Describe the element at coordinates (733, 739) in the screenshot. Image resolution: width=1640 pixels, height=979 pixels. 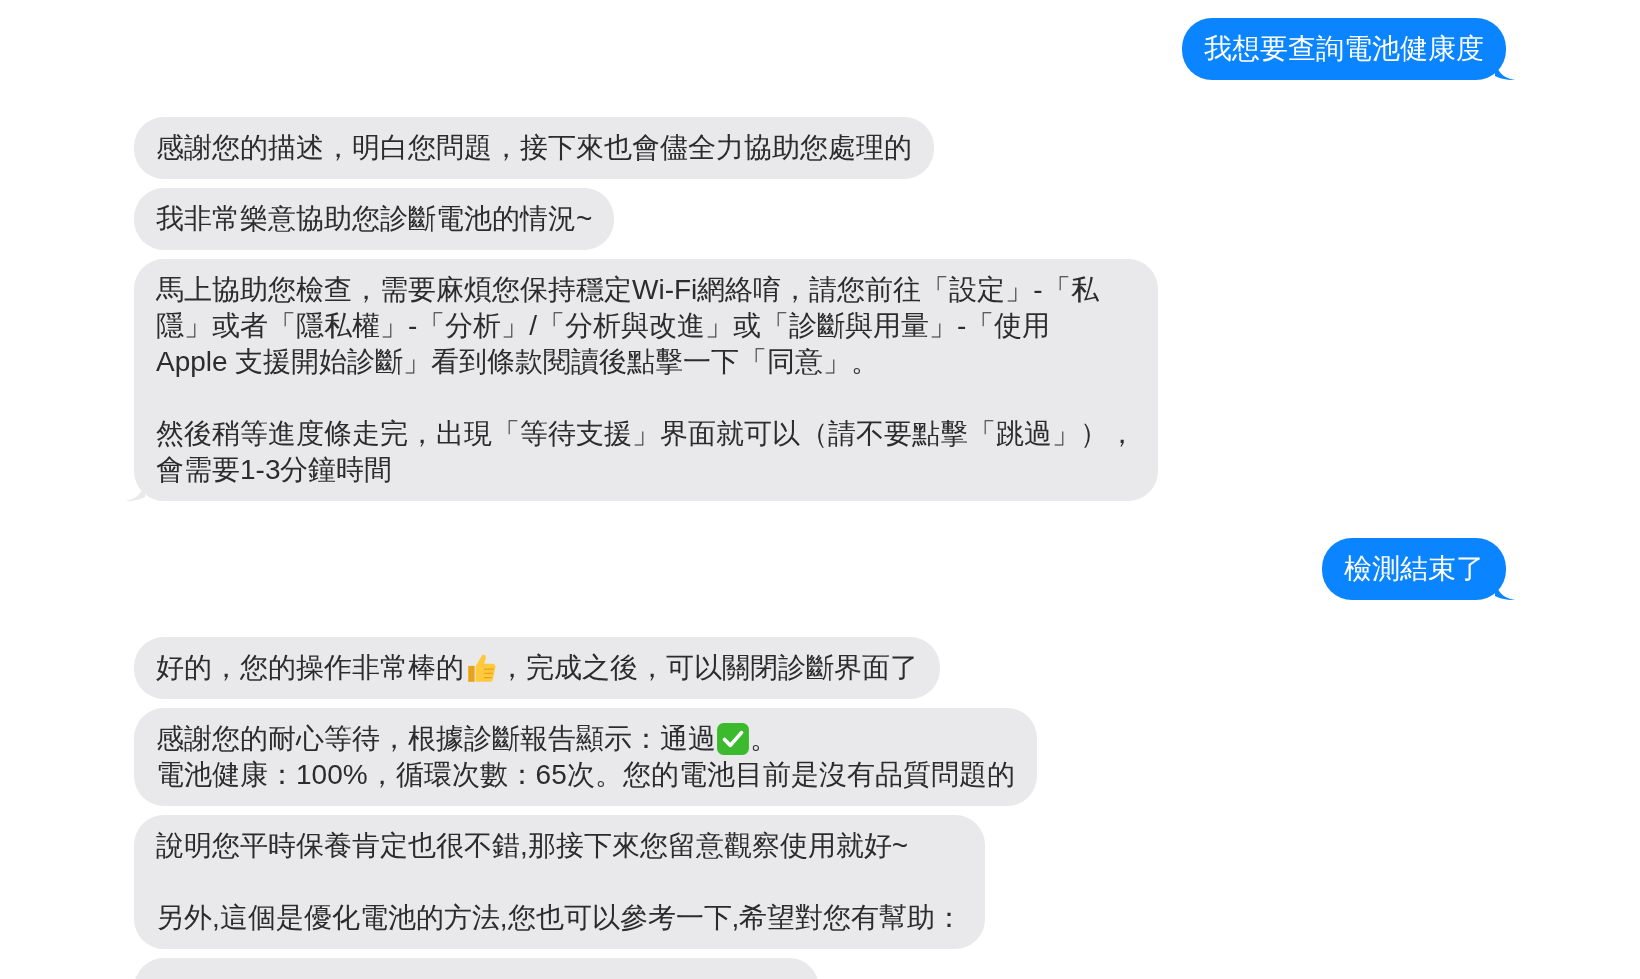
I see `check-mark-icon` at that location.